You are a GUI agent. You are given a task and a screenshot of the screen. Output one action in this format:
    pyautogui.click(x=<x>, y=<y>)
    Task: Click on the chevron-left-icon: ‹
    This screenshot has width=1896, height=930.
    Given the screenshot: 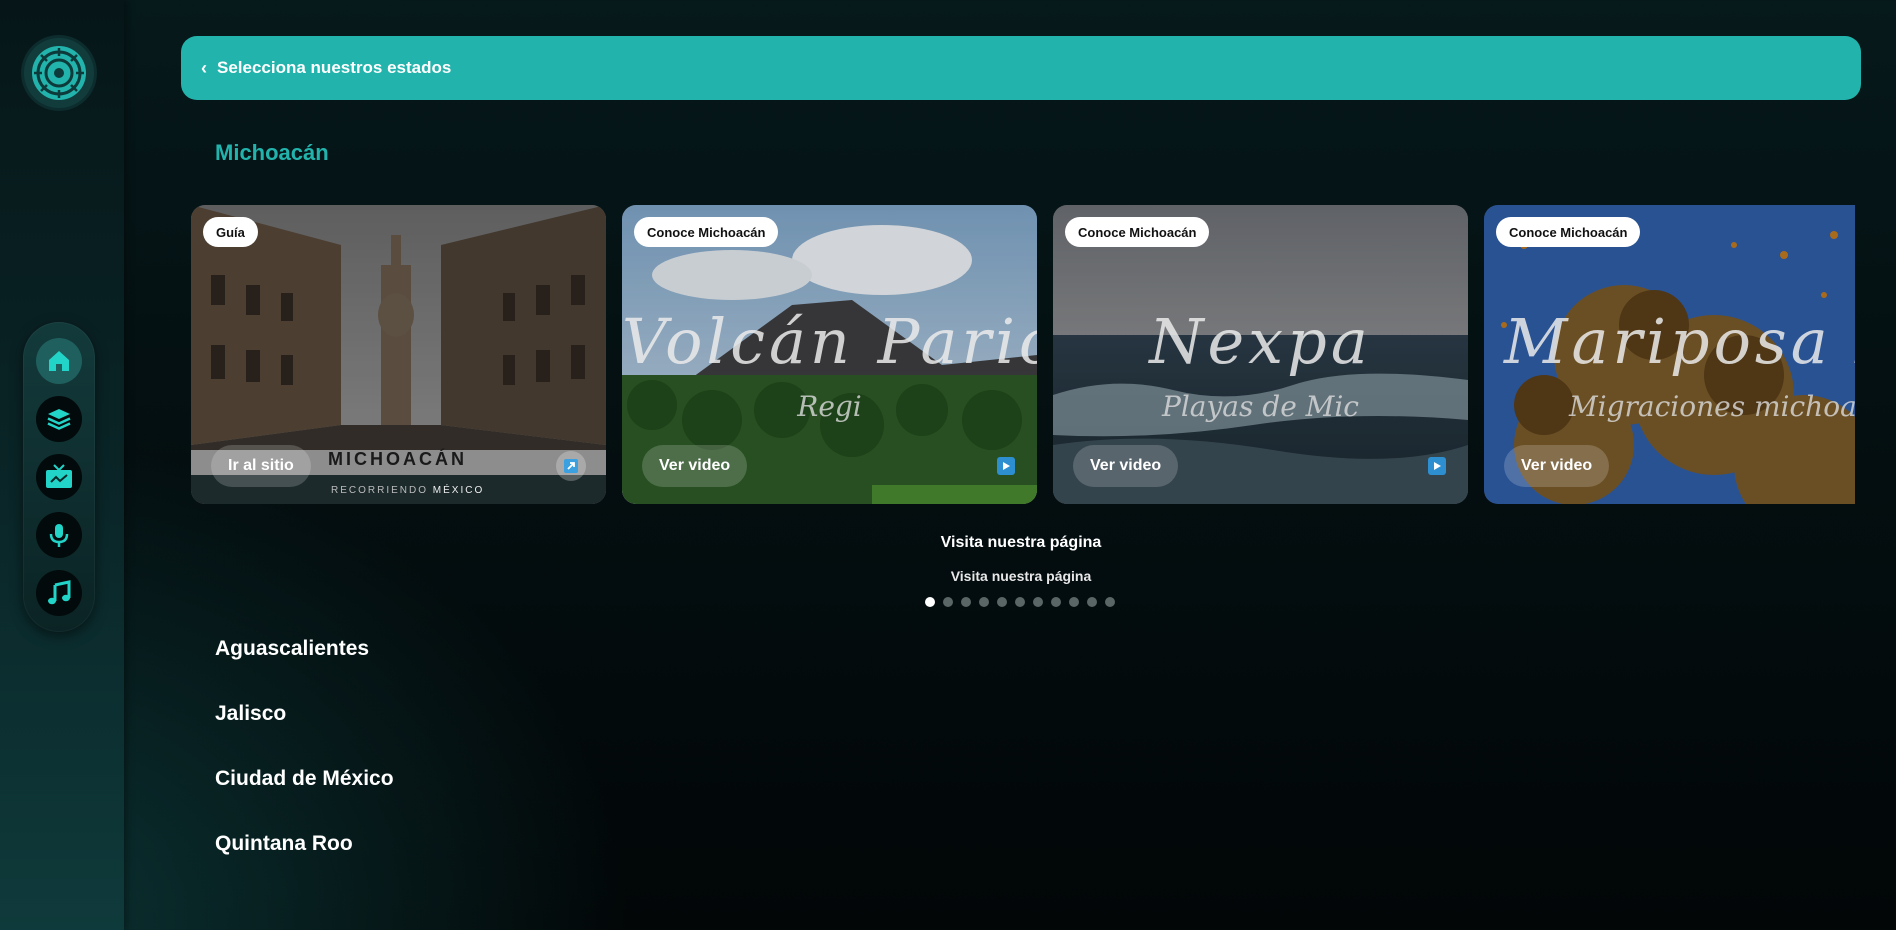 What is the action you would take?
    pyautogui.click(x=204, y=67)
    